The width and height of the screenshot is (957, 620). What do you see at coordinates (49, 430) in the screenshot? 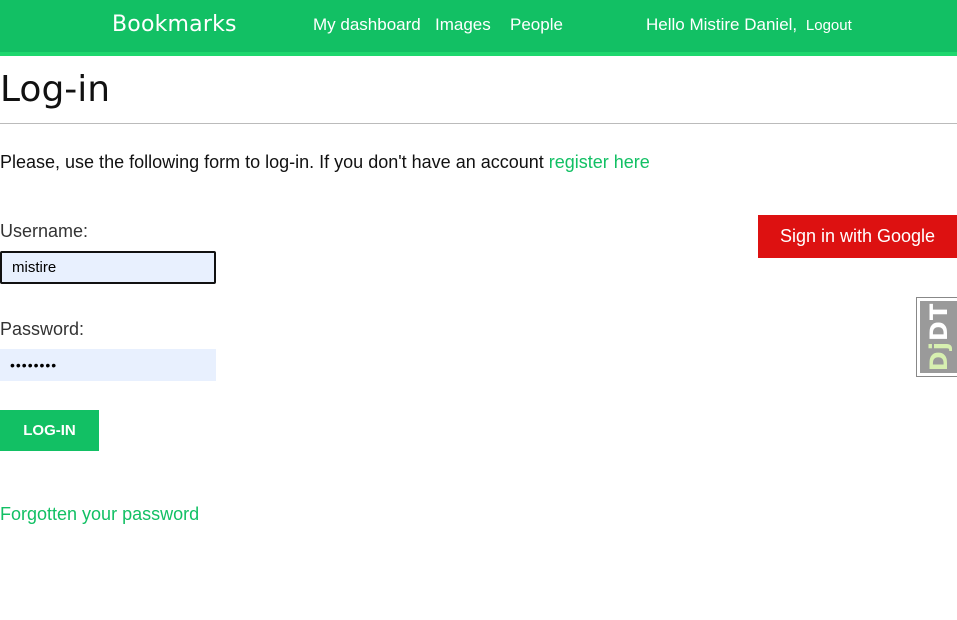
I see `login-button: Log-in` at bounding box center [49, 430].